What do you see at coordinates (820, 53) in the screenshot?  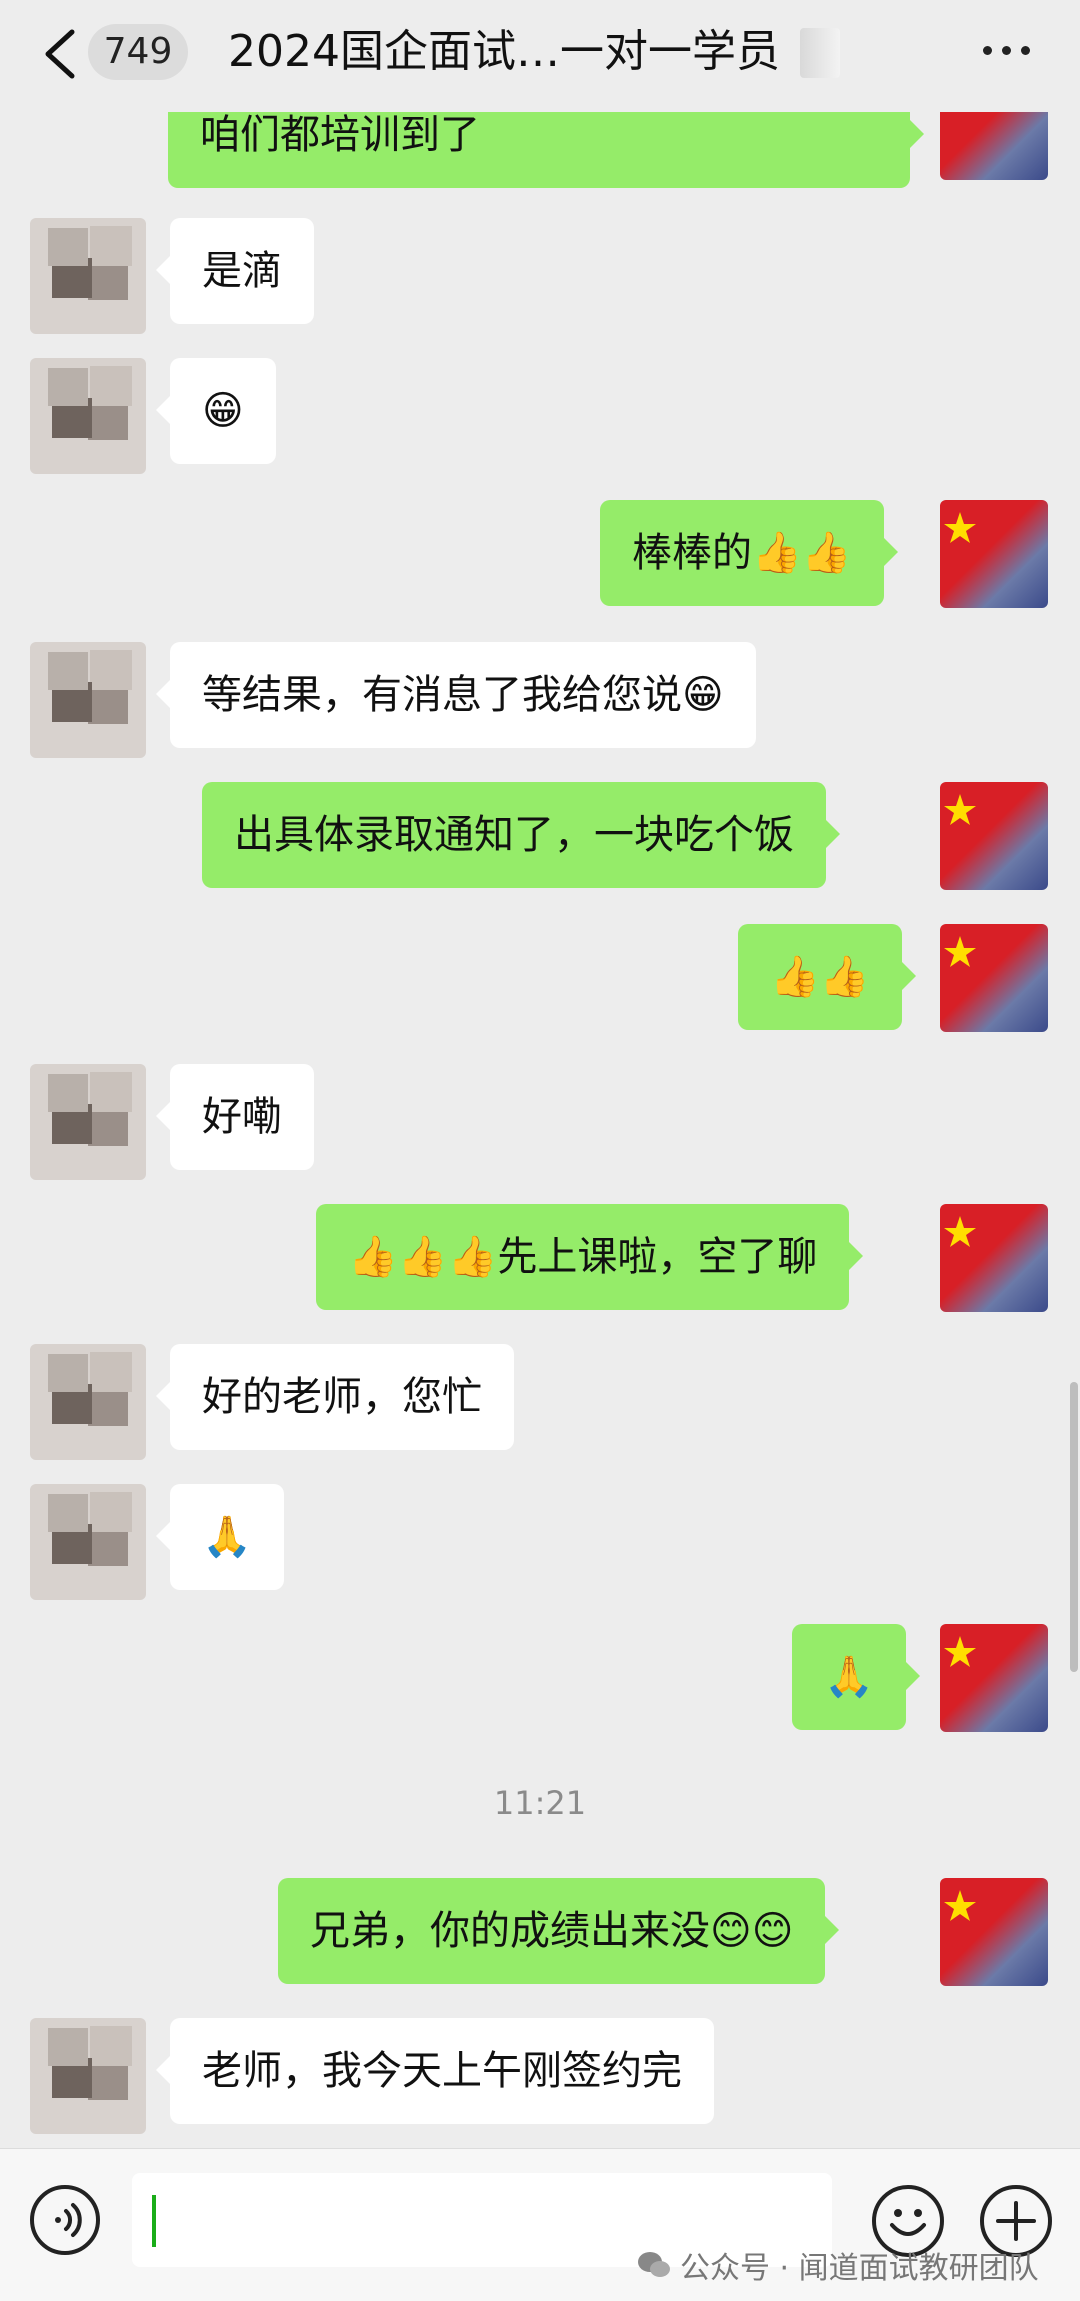 I see `title-blur-mask` at bounding box center [820, 53].